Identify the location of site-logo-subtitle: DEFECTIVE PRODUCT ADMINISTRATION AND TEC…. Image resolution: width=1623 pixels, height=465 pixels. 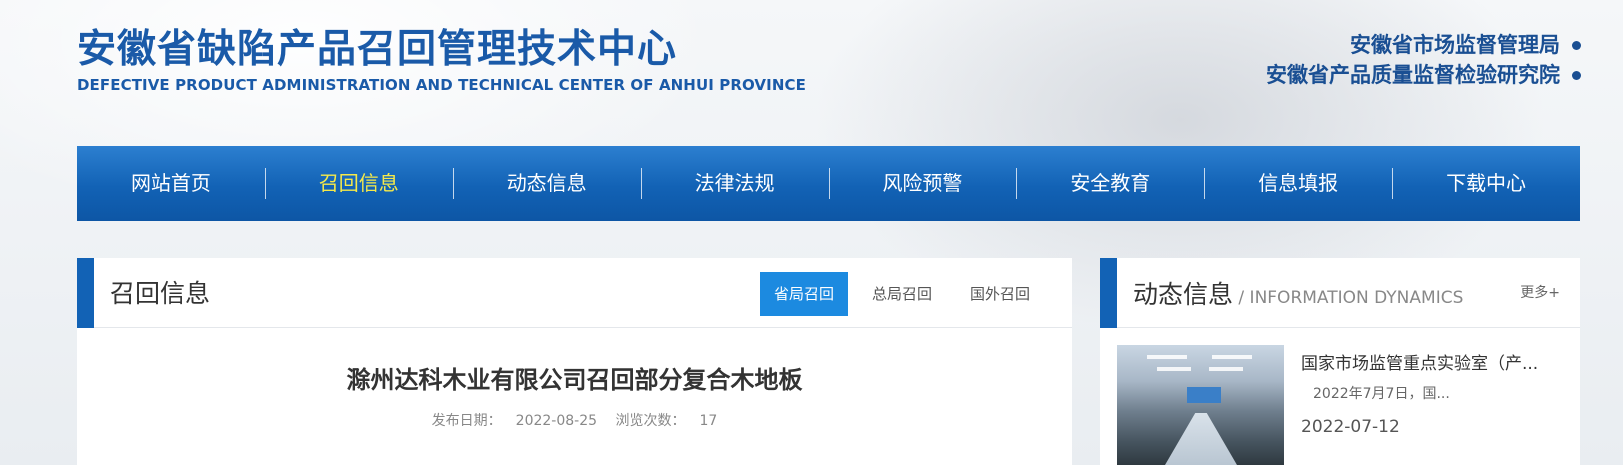
(441, 85).